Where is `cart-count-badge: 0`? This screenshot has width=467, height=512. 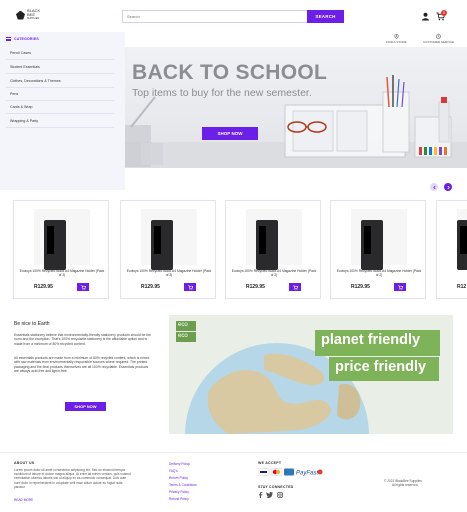
cart-count-badge: 0 is located at coordinates (444, 13).